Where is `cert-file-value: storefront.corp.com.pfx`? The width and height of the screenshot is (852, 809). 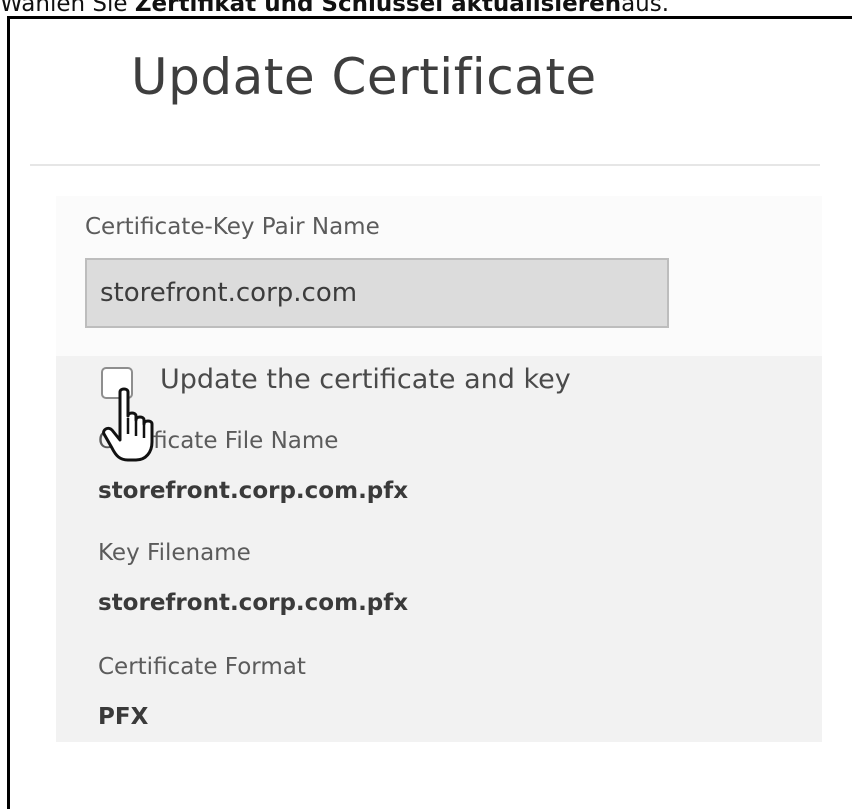
cert-file-value: storefront.corp.com.pfx is located at coordinates (253, 491).